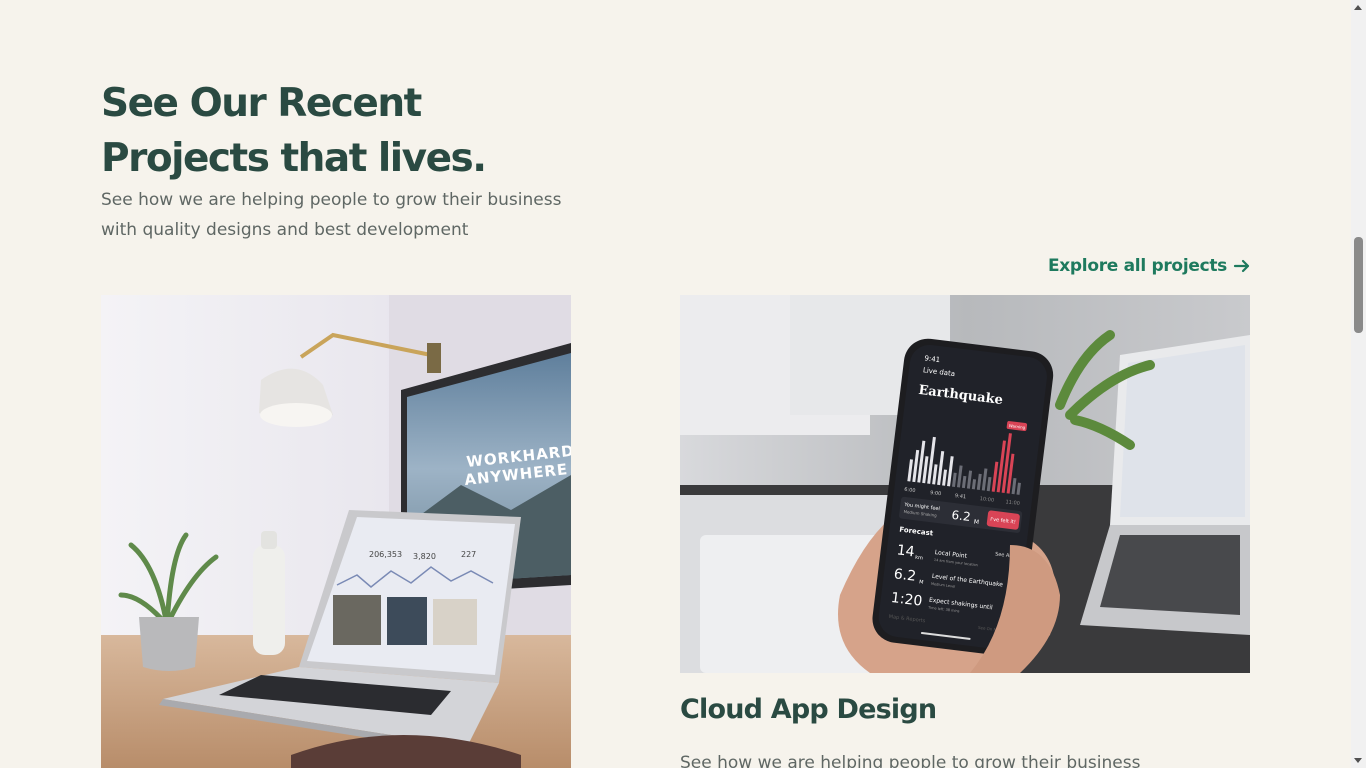  Describe the element at coordinates (808, 709) in the screenshot. I see `project-title: Cloud App Design` at that location.